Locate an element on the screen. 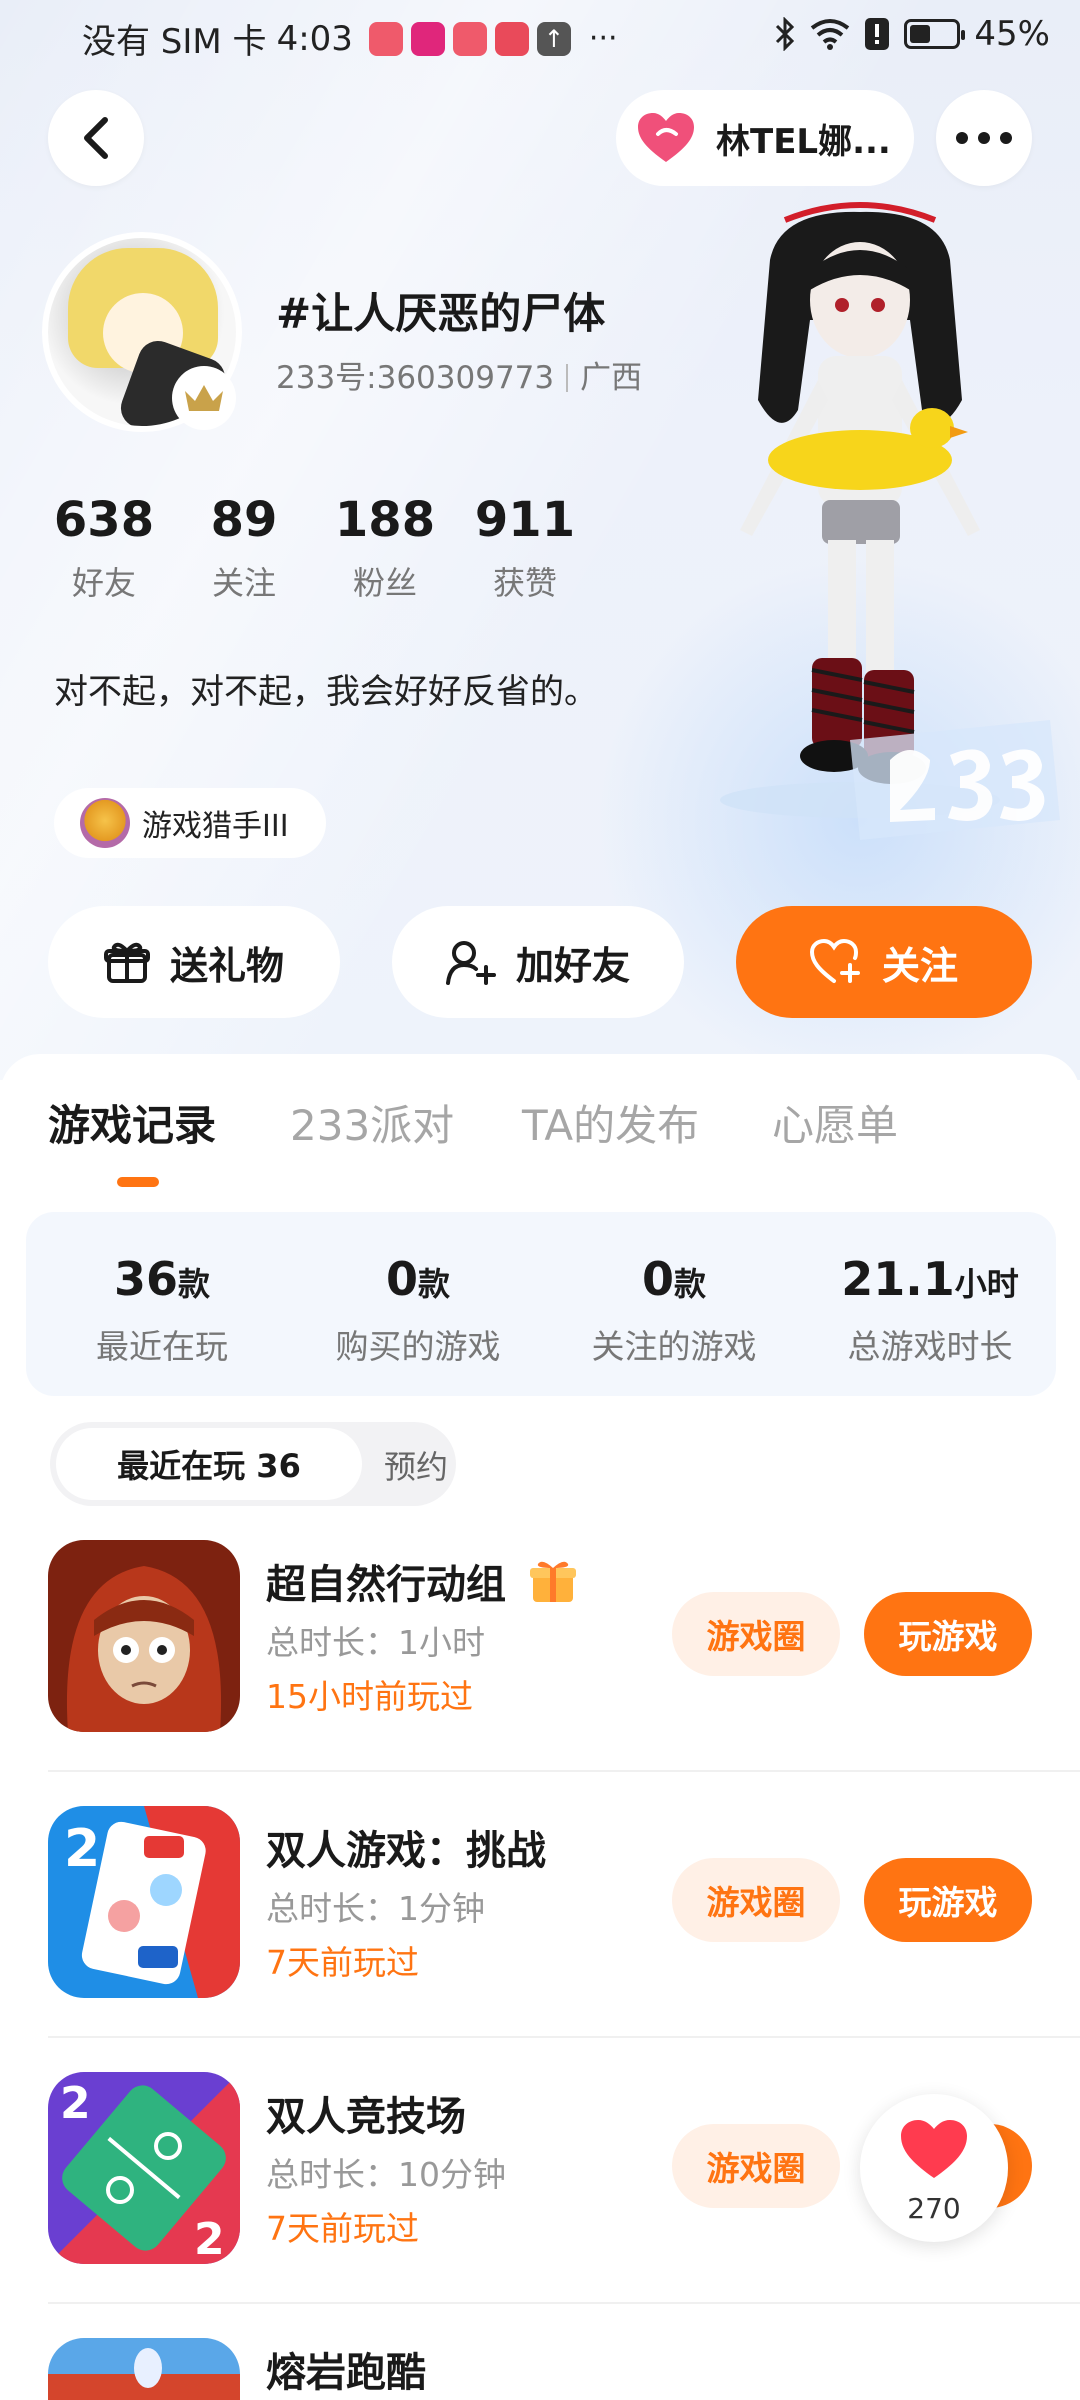 The image size is (1080, 2400). upload-icon: ↑ is located at coordinates (553, 38).